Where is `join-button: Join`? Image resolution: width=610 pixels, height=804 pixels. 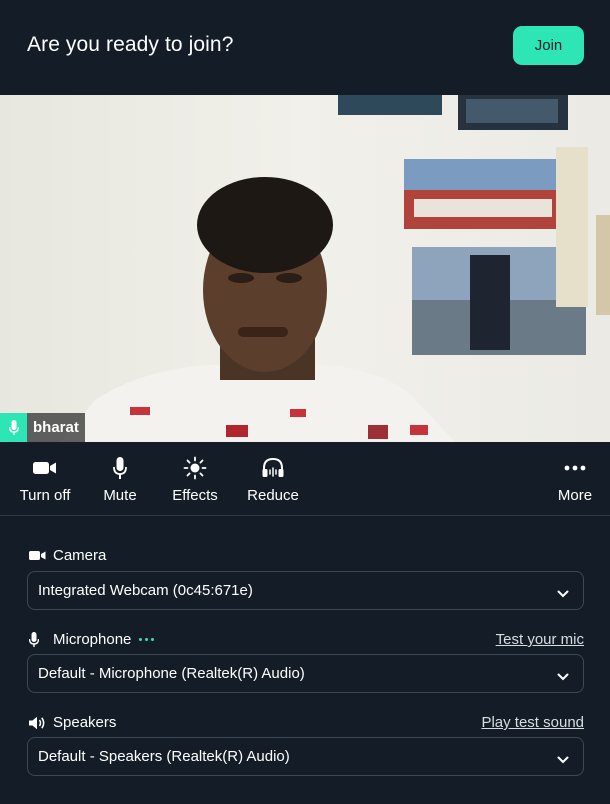 join-button: Join is located at coordinates (548, 45).